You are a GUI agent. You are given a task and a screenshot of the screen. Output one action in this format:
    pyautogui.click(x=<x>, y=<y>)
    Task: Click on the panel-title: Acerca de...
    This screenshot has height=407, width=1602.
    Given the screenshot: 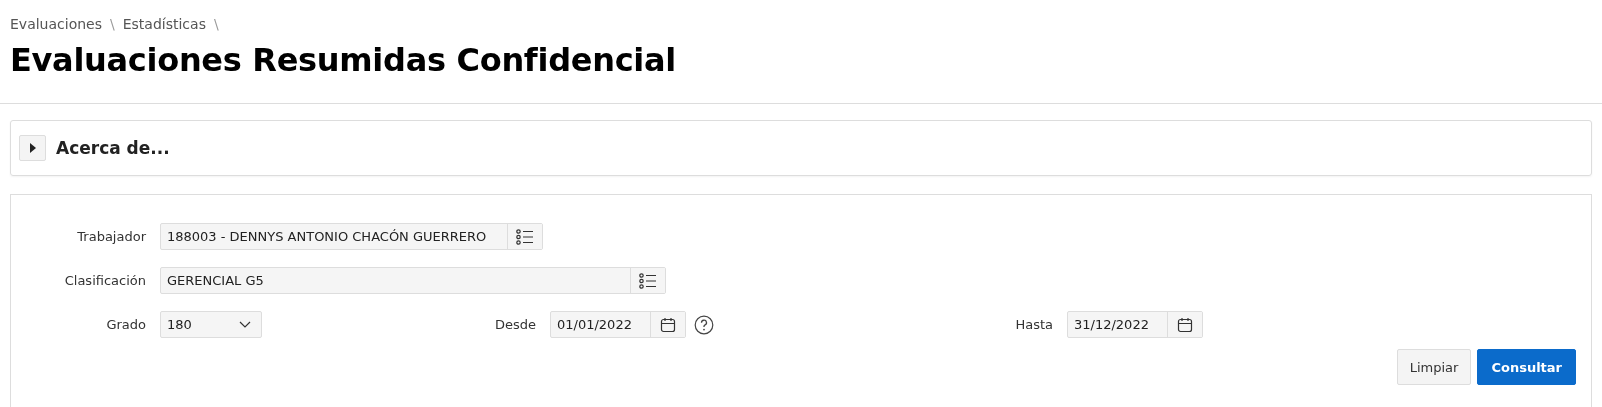 What is the action you would take?
    pyautogui.click(x=113, y=148)
    